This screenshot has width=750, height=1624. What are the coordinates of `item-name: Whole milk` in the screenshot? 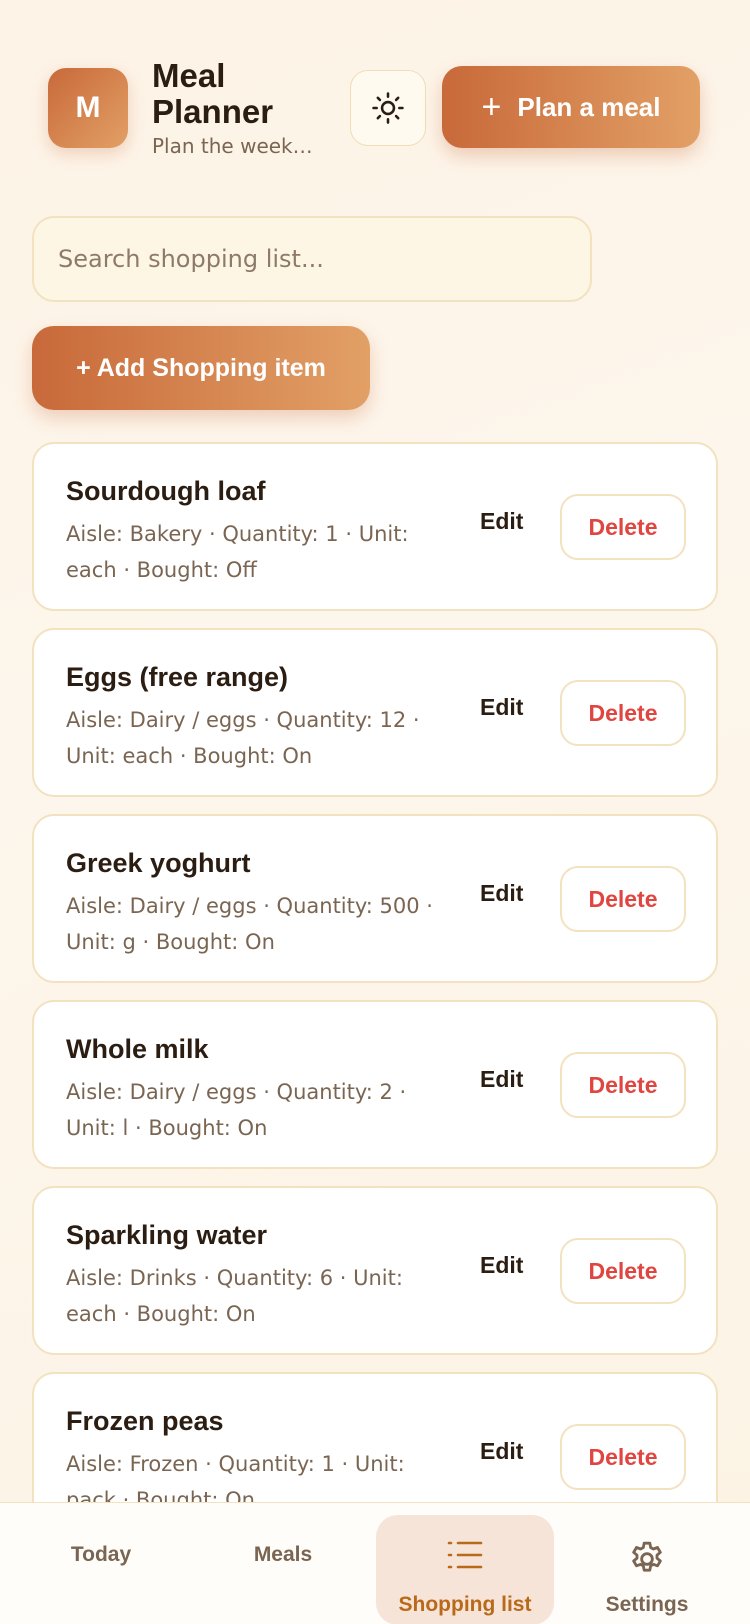 It's located at (137, 1049).